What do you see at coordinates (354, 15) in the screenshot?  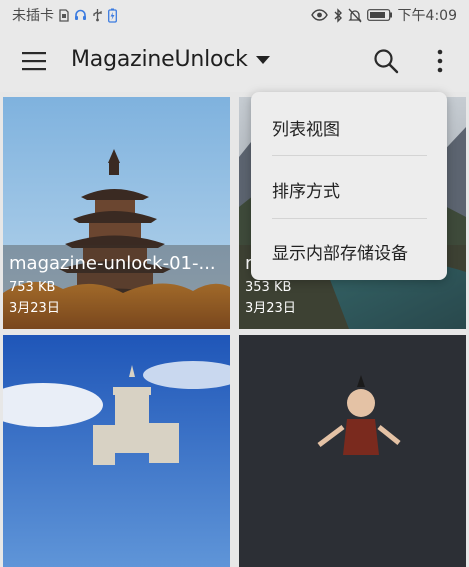 I see `mute-bell-icon` at bounding box center [354, 15].